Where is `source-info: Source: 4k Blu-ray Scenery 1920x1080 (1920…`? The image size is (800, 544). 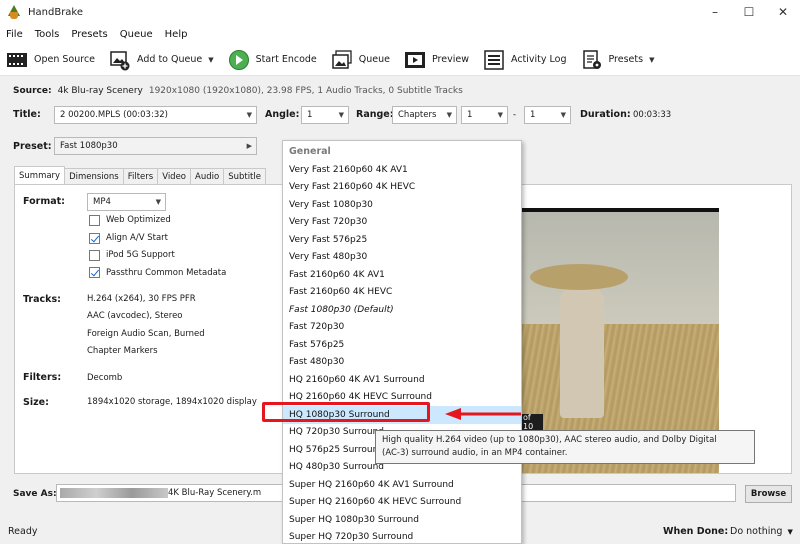 source-info: Source: 4k Blu-ray Scenery 1920x1080 (1920… is located at coordinates (238, 91).